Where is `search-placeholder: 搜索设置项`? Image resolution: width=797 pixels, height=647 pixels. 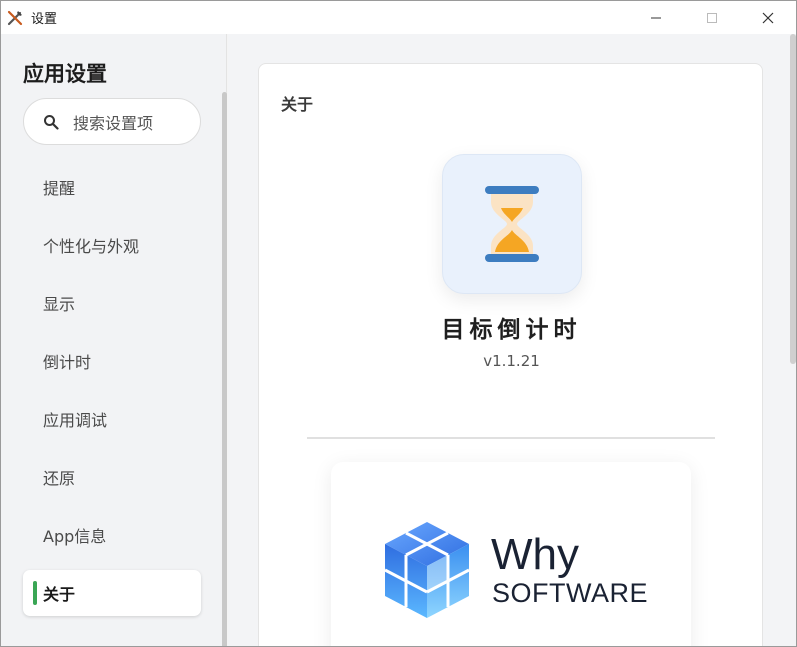 search-placeholder: 搜索设置项 is located at coordinates (113, 123).